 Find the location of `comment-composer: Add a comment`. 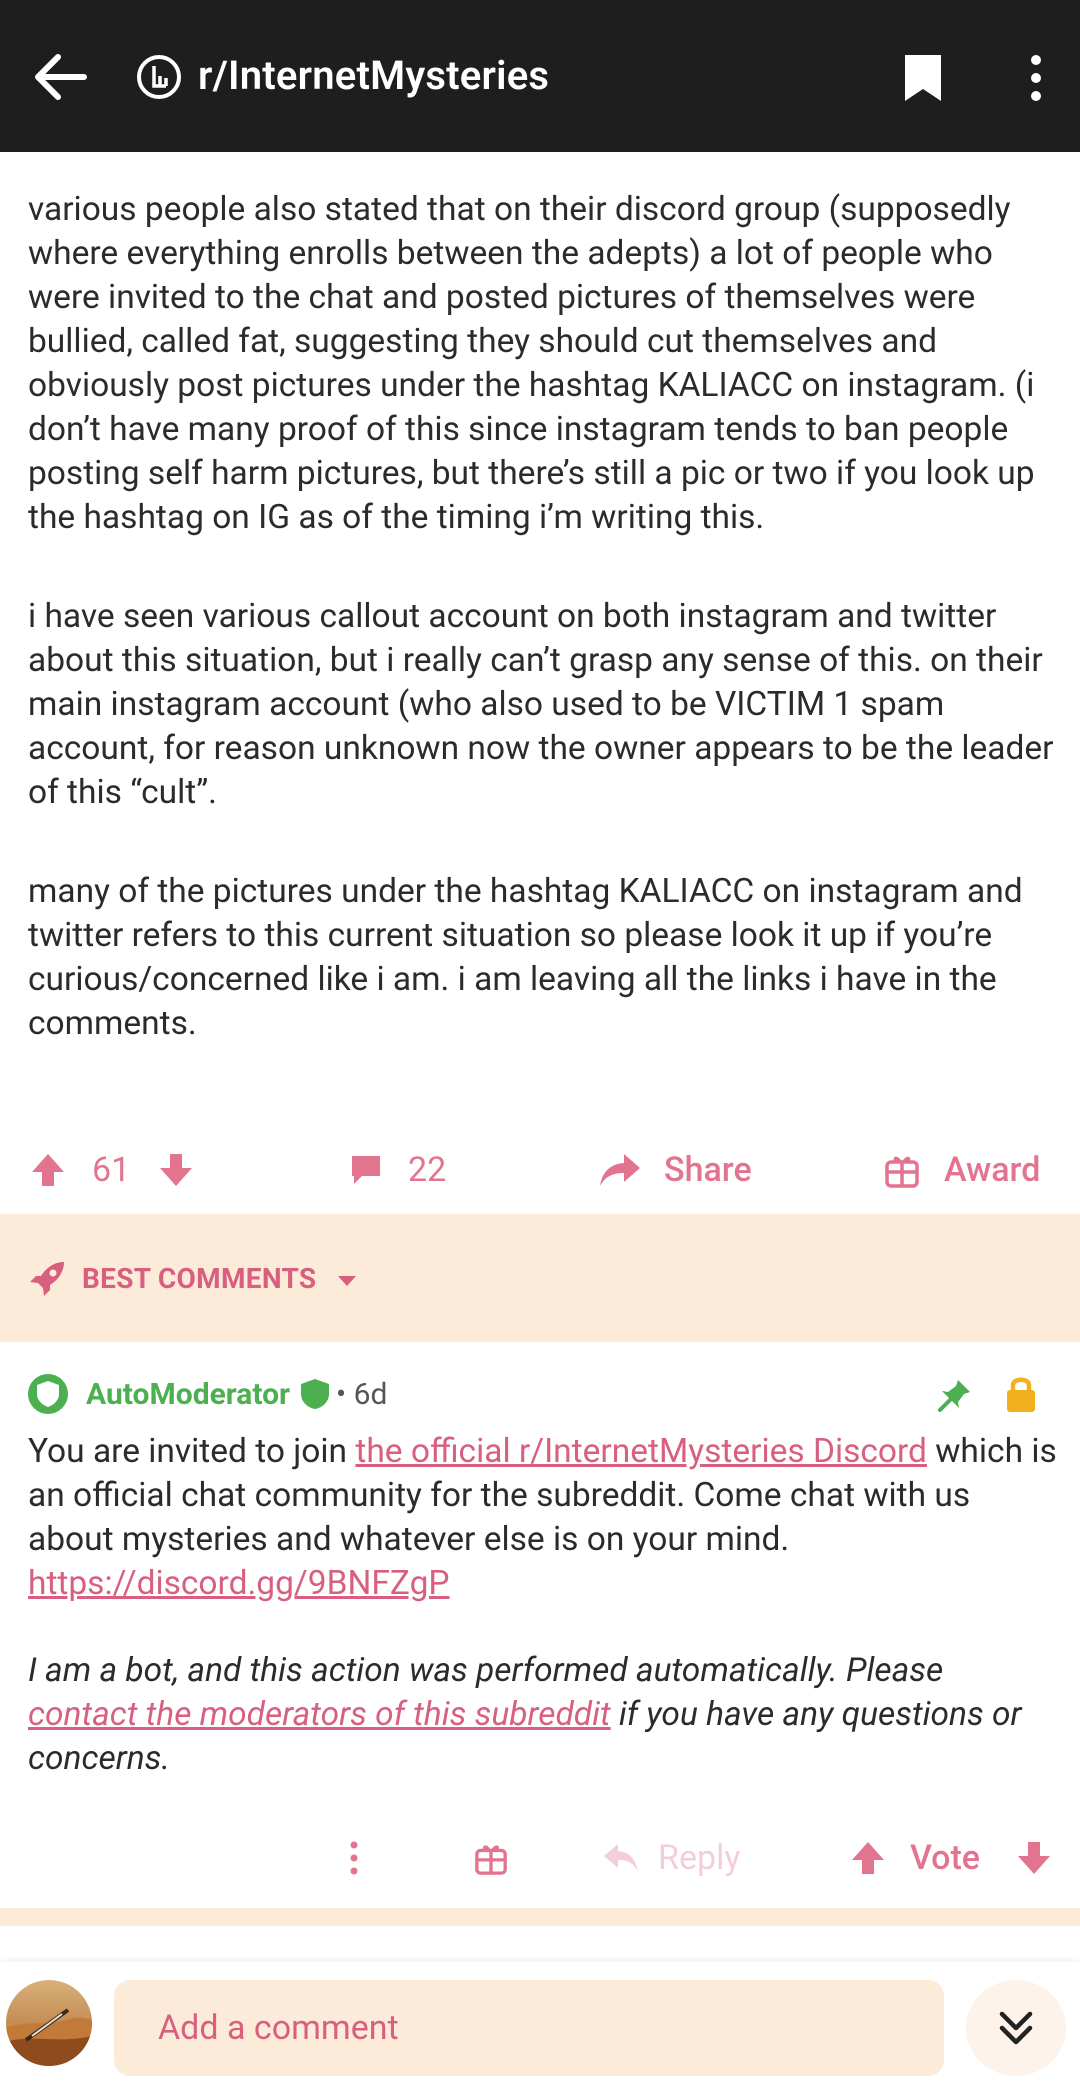

comment-composer: Add a comment is located at coordinates (540, 2028).